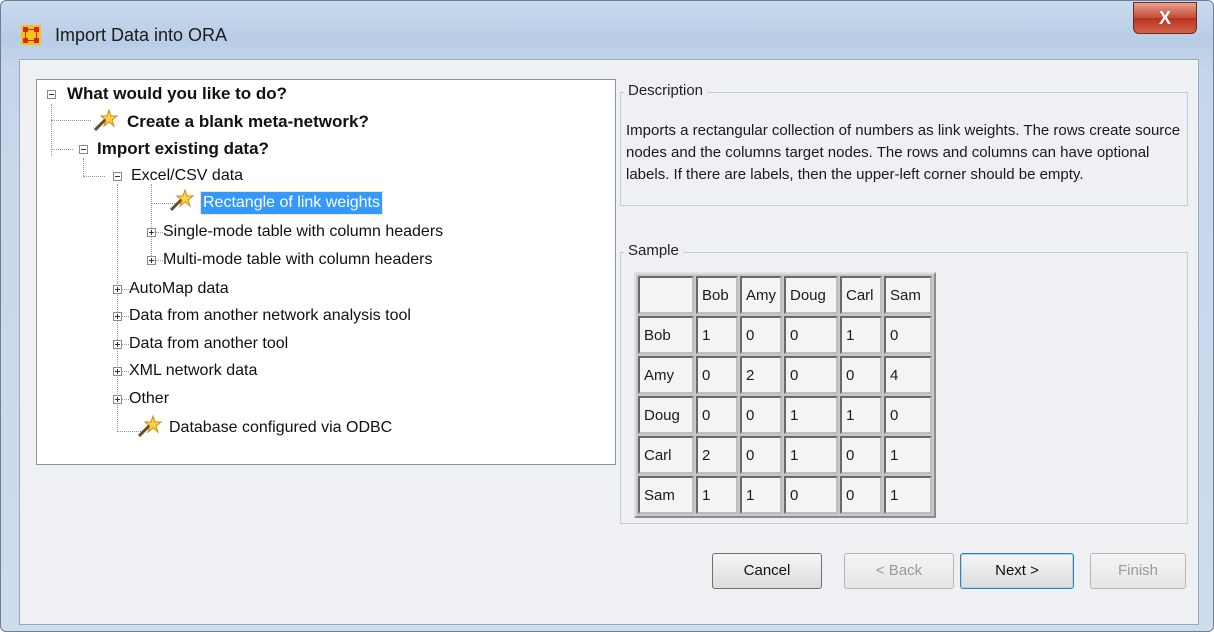 This screenshot has height=632, width=1214. Describe the element at coordinates (666, 495) in the screenshot. I see `table-row-header: Sam` at that location.